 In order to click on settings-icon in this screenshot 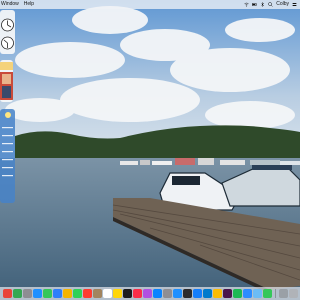, I will do `click(167, 293)`.